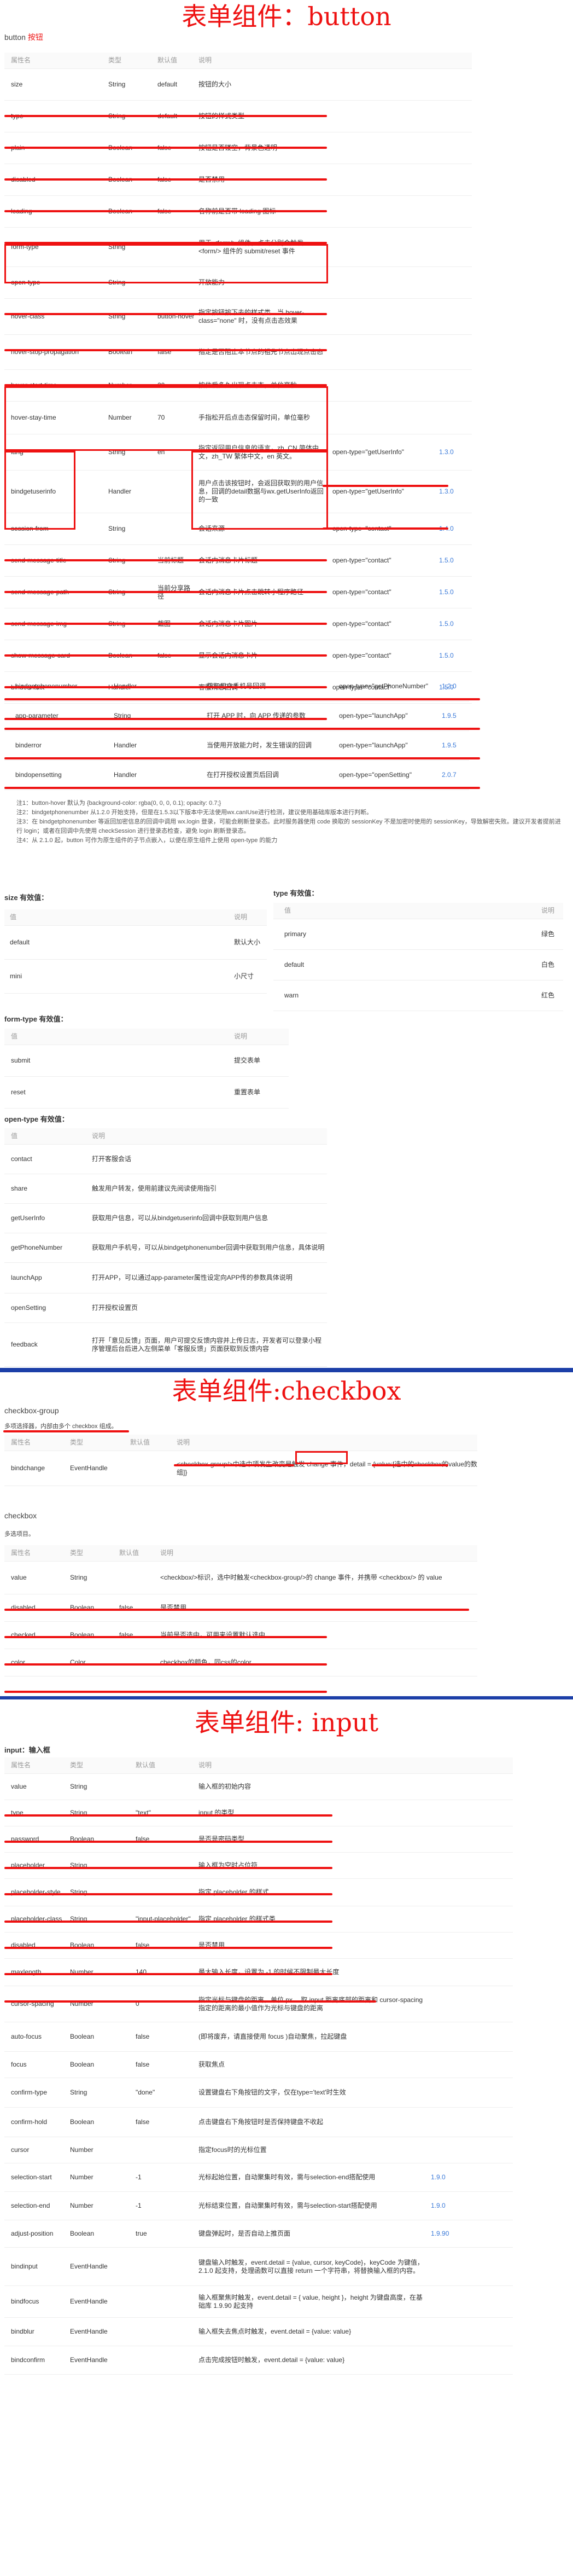 This screenshot has width=573, height=2576. Describe the element at coordinates (19, 1092) in the screenshot. I see `table-cell: reset` at that location.